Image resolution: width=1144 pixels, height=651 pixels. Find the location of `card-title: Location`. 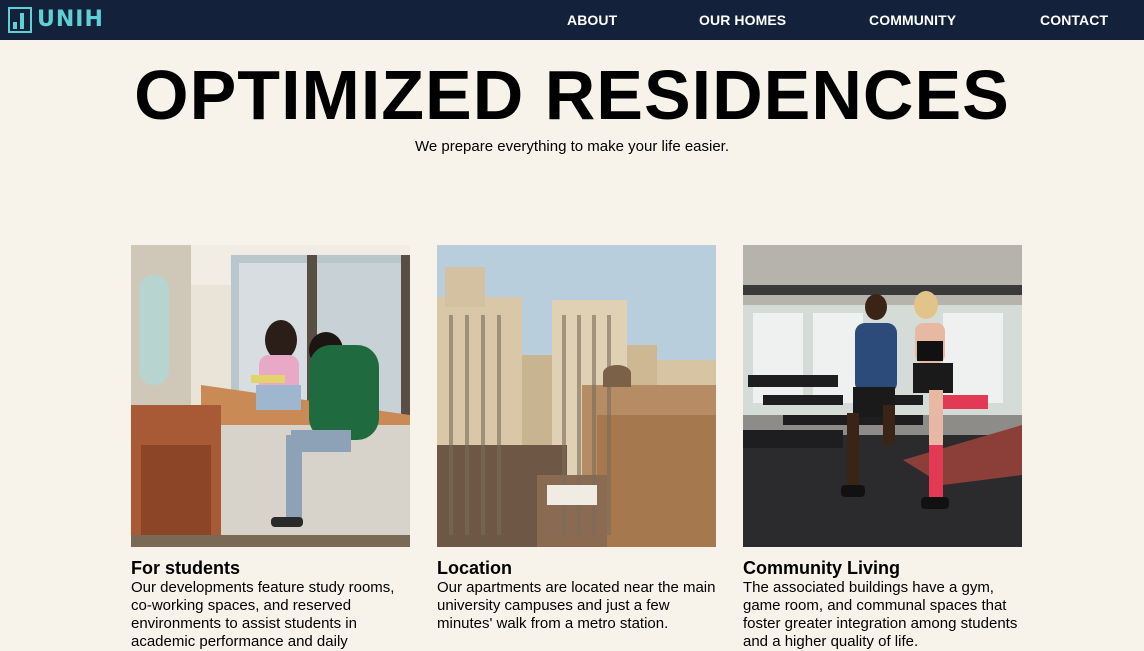

card-title: Location is located at coordinates (474, 568).